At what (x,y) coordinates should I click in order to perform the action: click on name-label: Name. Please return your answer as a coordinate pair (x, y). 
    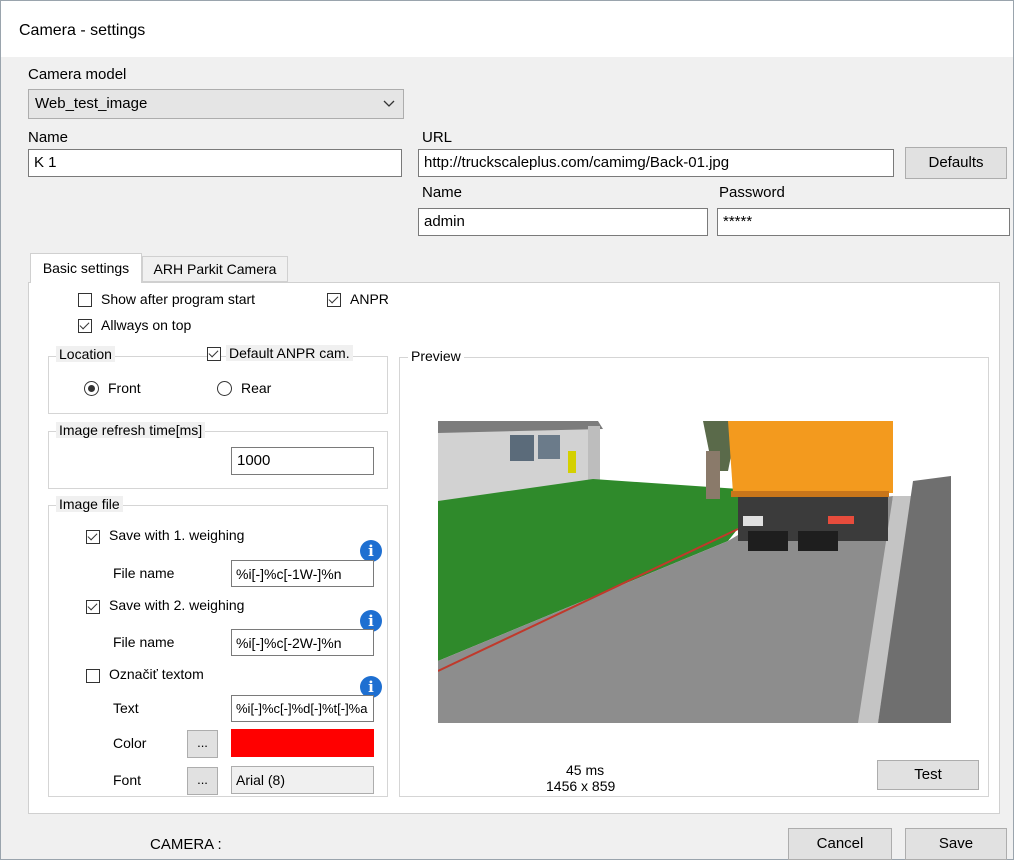
    Looking at the image, I should click on (48, 137).